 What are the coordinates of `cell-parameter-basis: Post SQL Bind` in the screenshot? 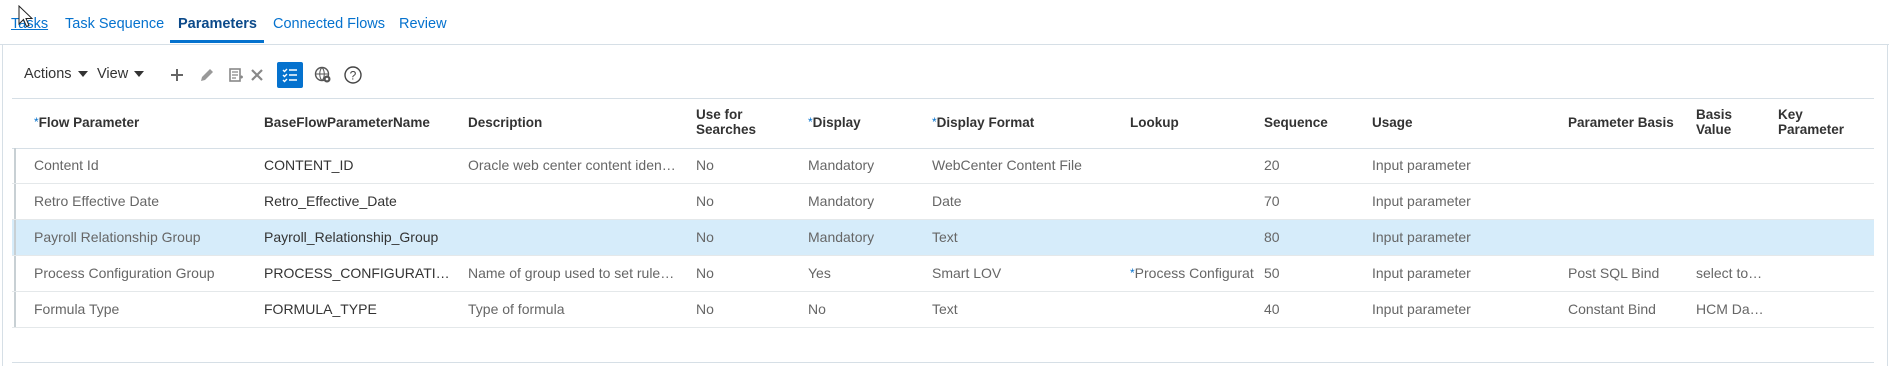 It's located at (1628, 273).